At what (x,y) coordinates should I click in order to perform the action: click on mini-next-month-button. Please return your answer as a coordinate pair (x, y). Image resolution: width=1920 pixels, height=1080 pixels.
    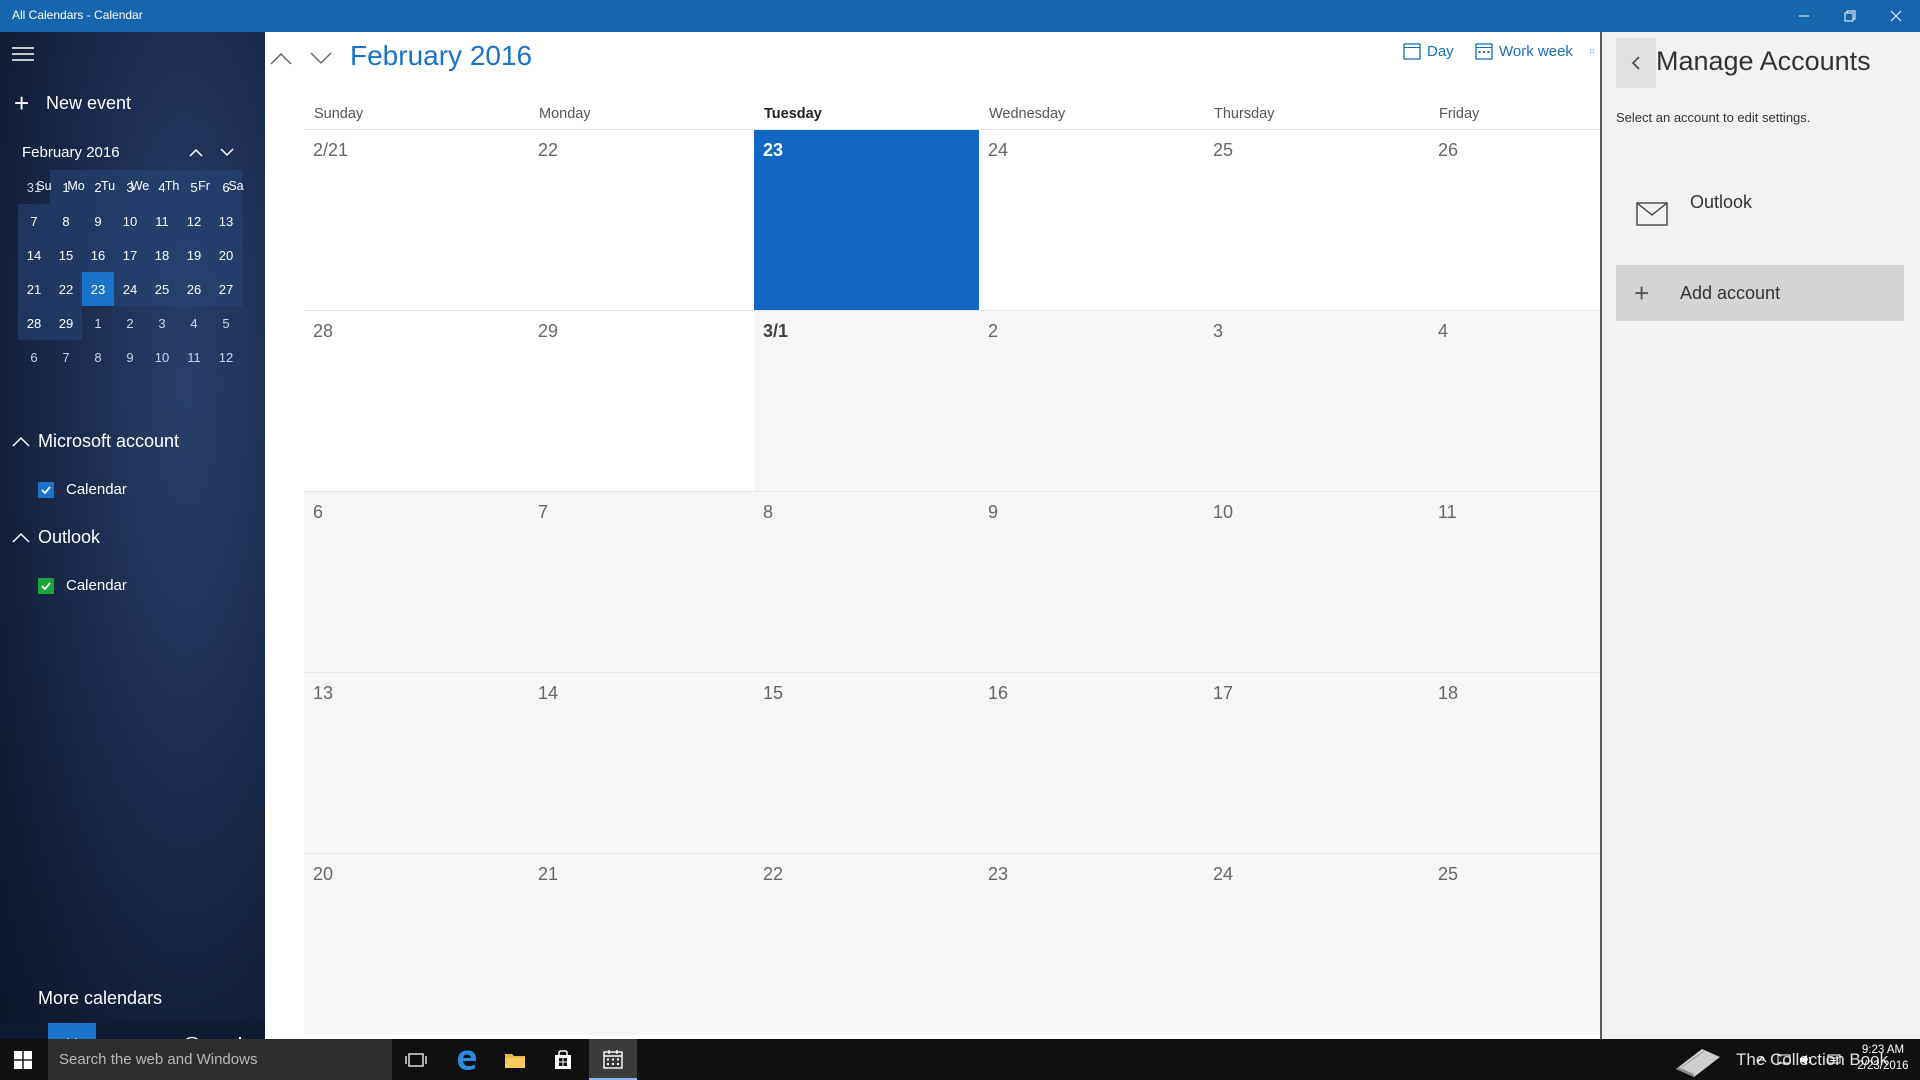
    Looking at the image, I should click on (227, 152).